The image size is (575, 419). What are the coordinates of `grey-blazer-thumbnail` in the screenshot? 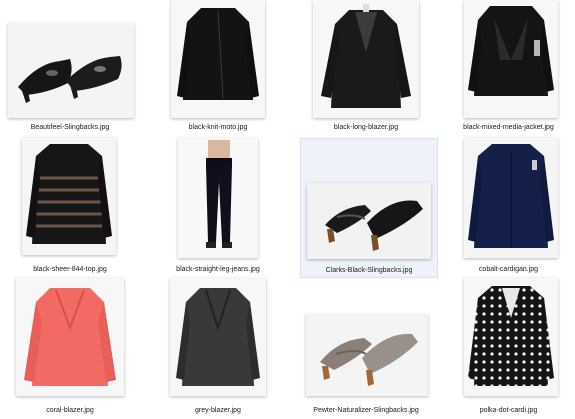 It's located at (218, 337).